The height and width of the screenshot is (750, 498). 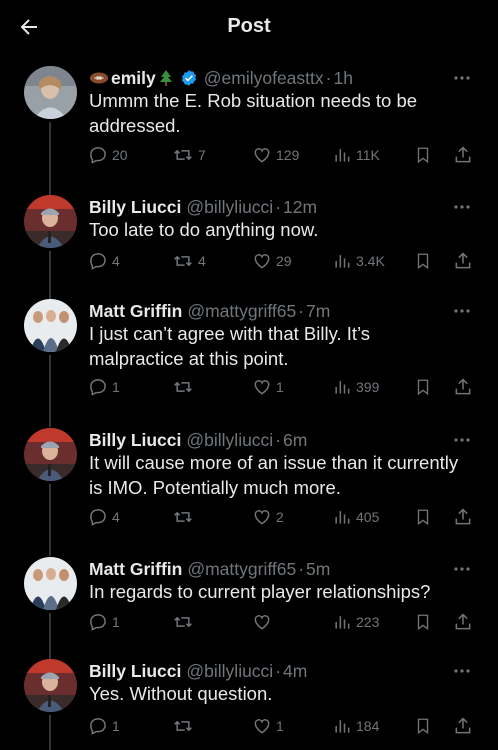 I want to click on view-count: 405, so click(x=368, y=517).